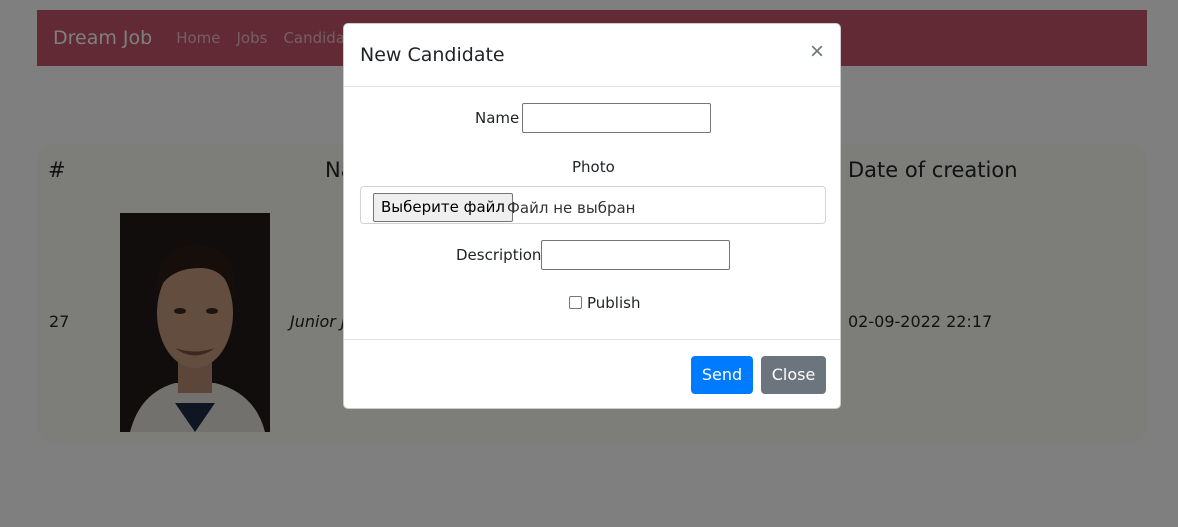  I want to click on modal-header: New Candidate ×, so click(592, 55).